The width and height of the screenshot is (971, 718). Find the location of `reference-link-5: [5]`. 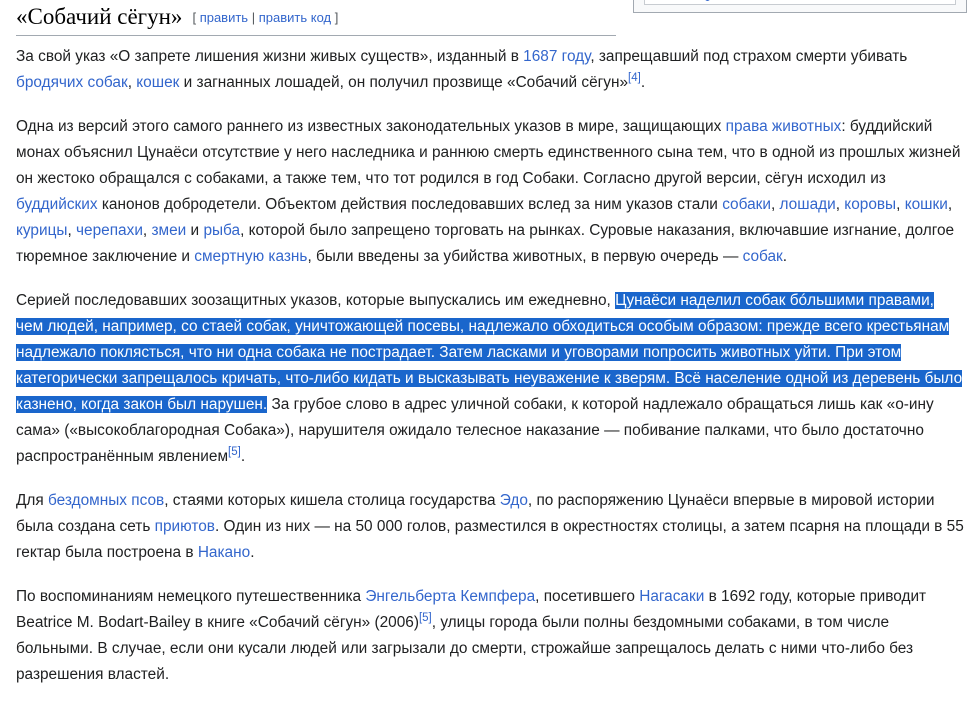

reference-link-5: [5] is located at coordinates (234, 452).